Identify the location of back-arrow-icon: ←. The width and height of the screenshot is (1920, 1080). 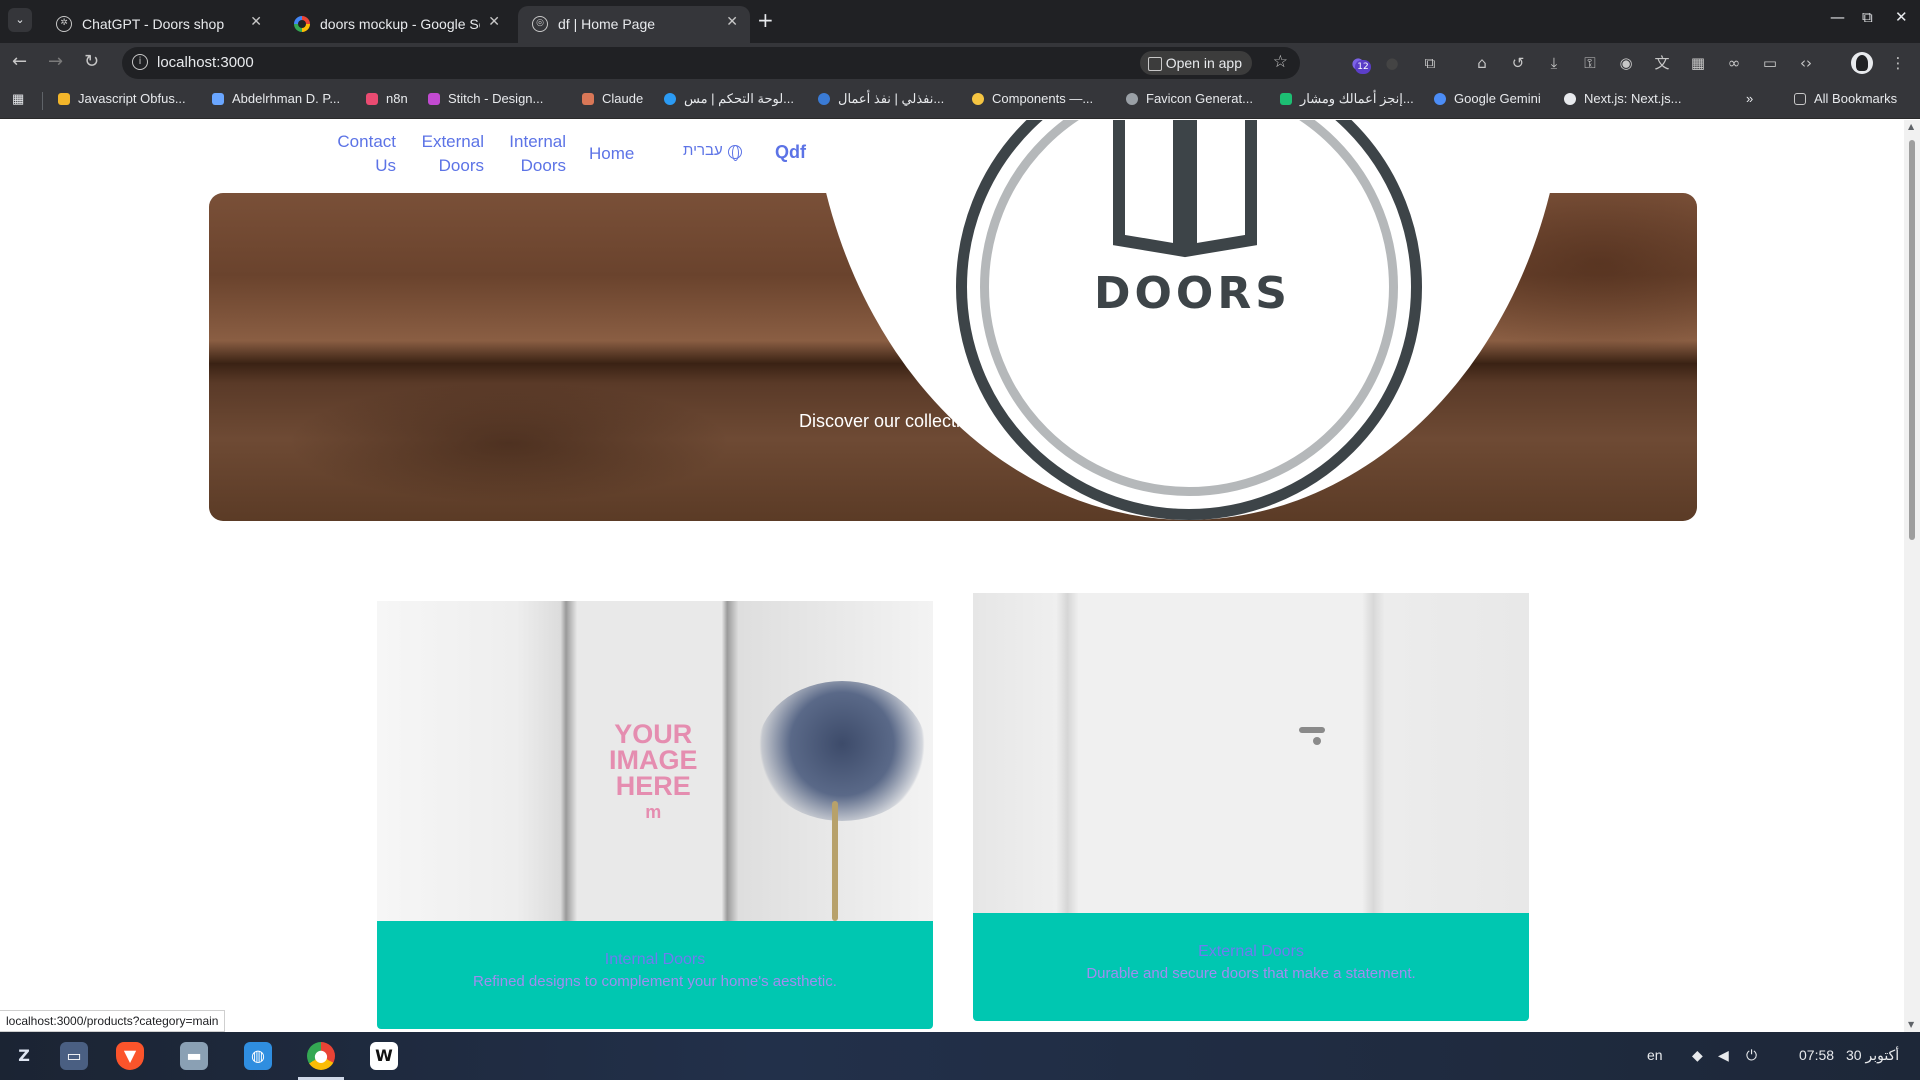
(19, 61).